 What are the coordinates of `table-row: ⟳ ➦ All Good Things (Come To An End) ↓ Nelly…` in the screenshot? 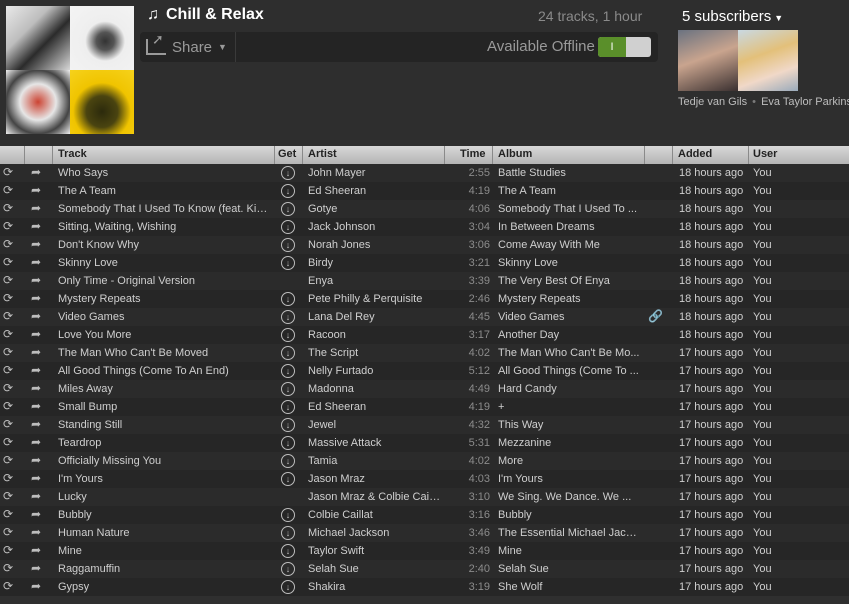 It's located at (424, 371).